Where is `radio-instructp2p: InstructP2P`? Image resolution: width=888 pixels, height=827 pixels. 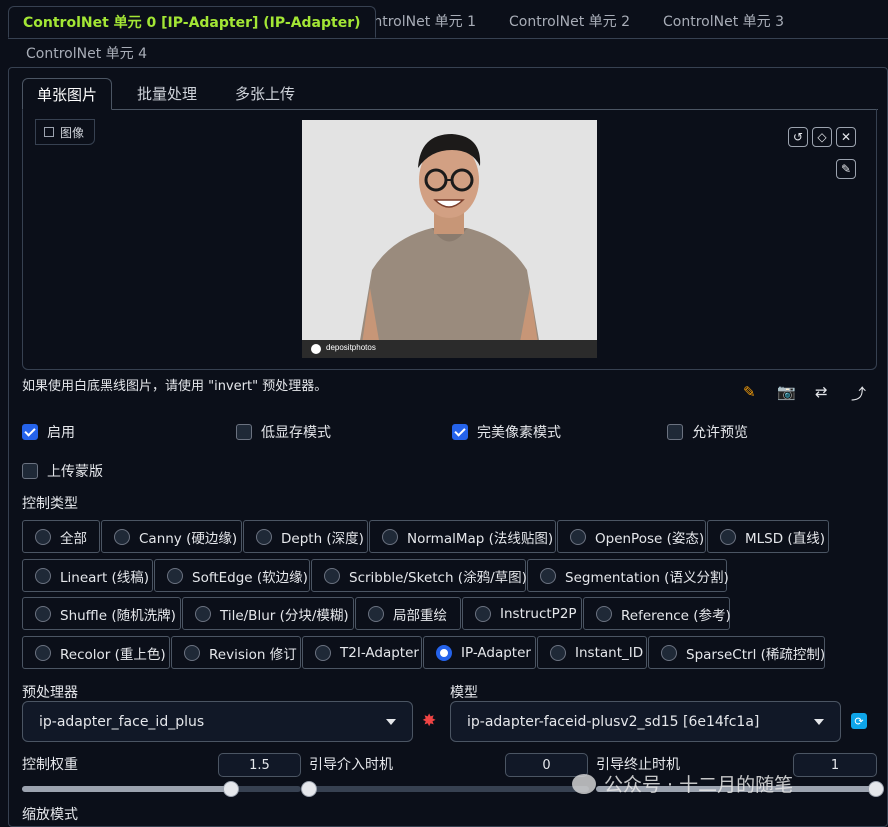 radio-instructp2p: InstructP2P is located at coordinates (522, 613).